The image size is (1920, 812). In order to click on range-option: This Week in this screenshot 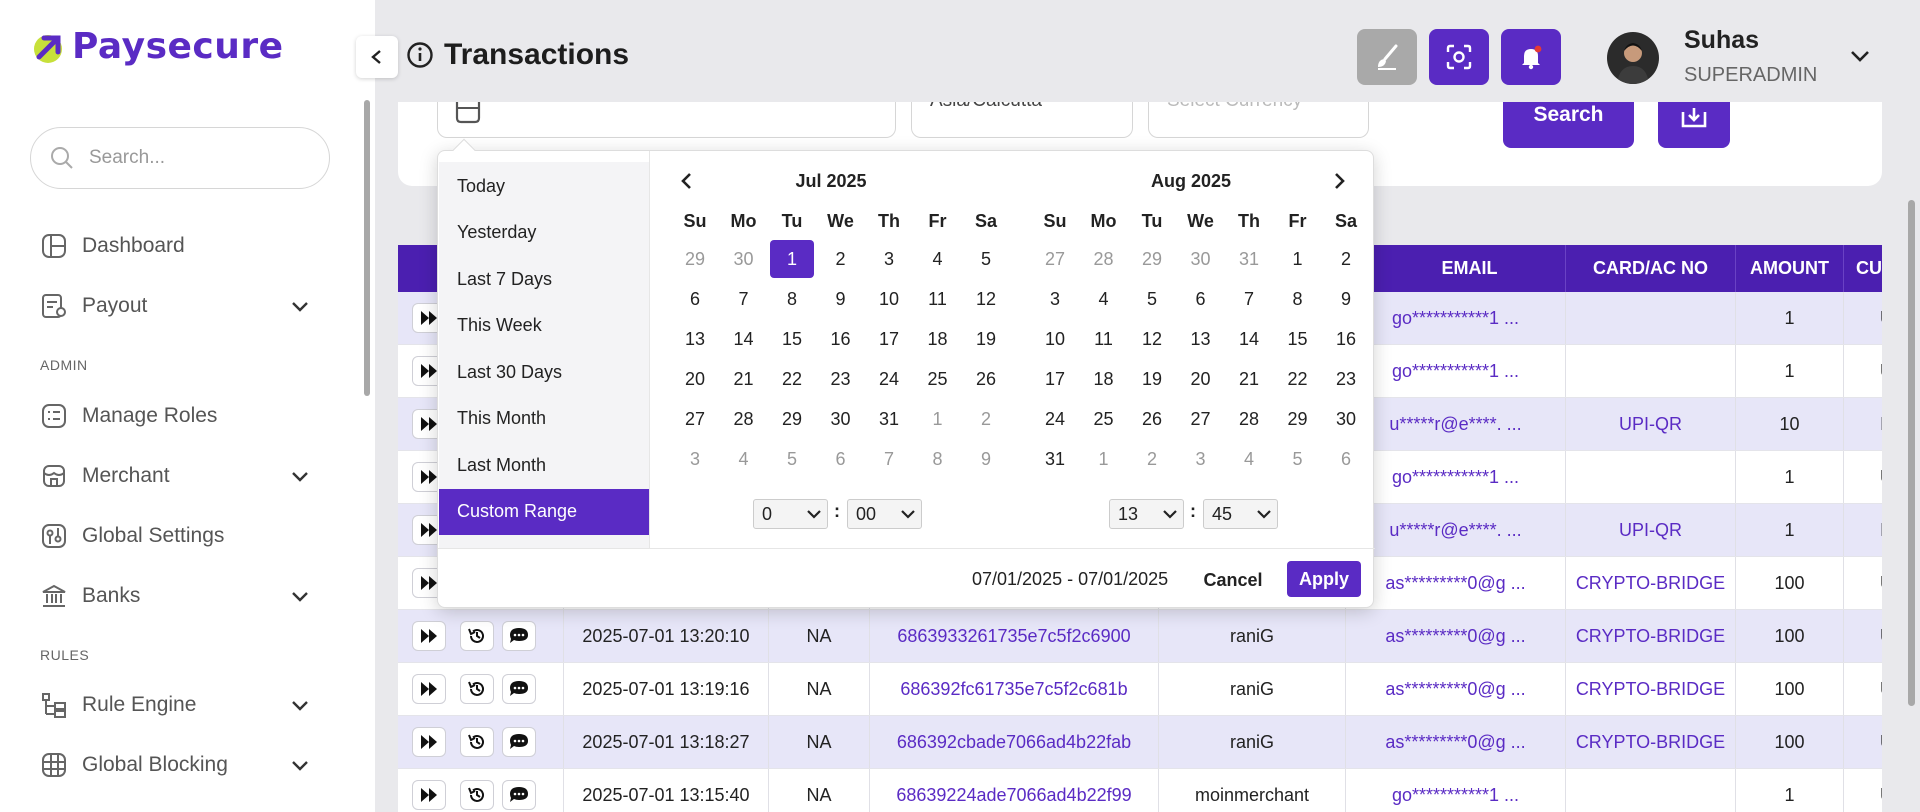, I will do `click(544, 326)`.